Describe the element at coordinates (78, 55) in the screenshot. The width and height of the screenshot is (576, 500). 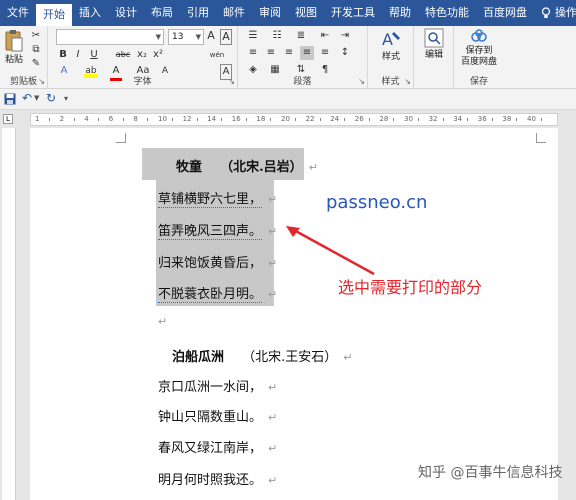
I see `italic-button: I` at that location.